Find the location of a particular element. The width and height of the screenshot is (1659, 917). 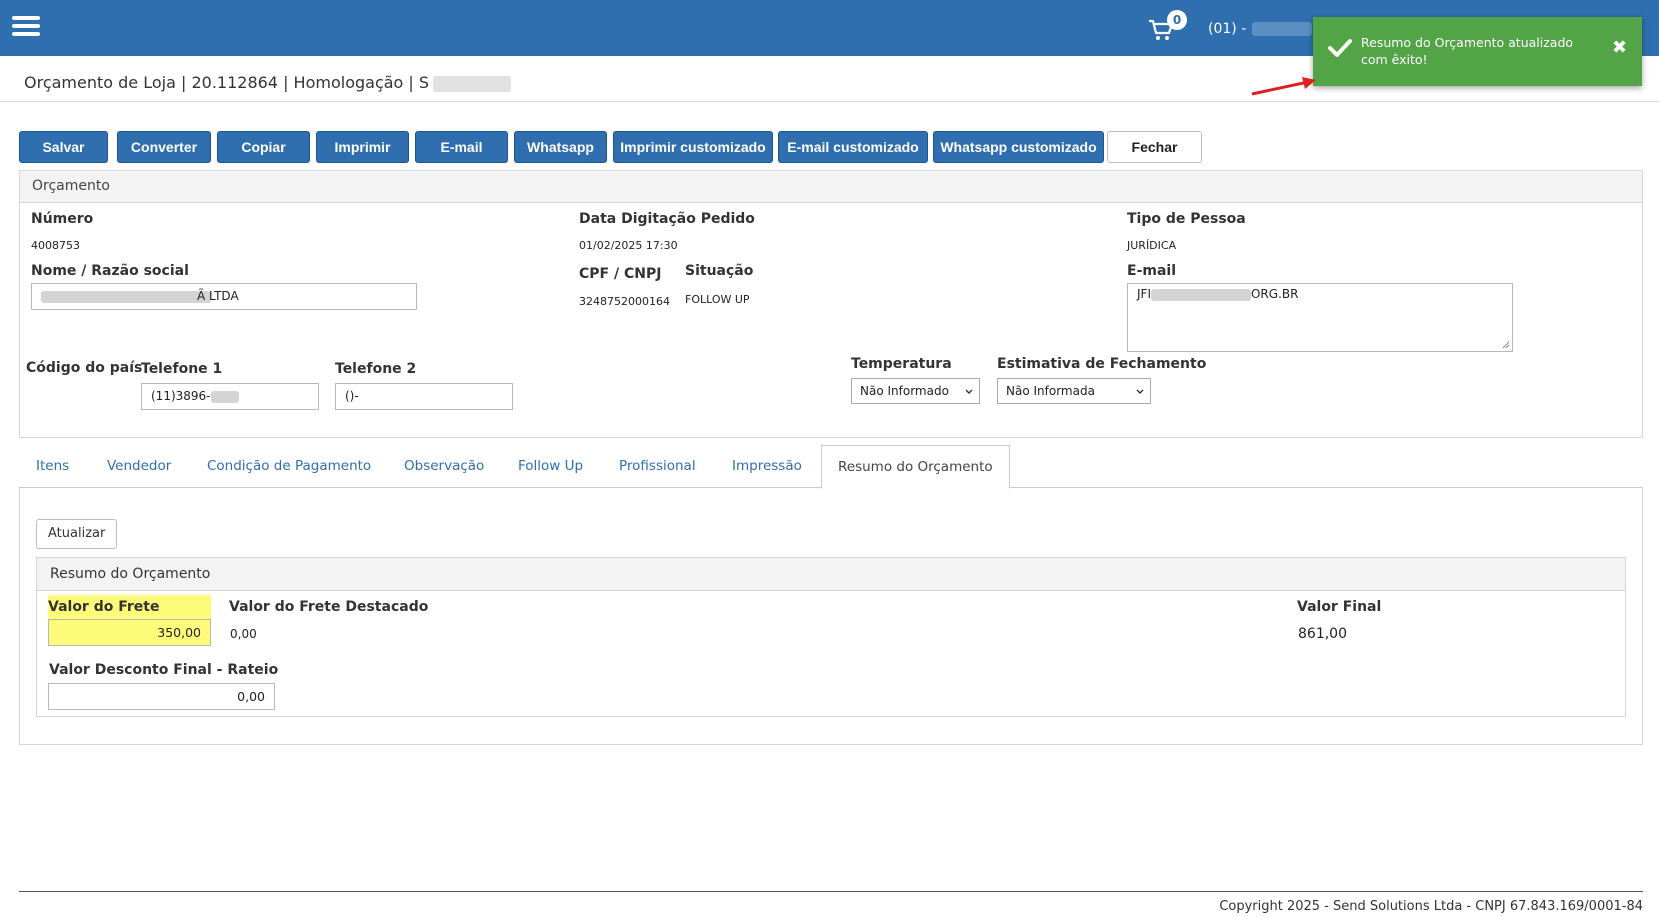

whatsapp-button: Whatsapp is located at coordinates (560, 147).